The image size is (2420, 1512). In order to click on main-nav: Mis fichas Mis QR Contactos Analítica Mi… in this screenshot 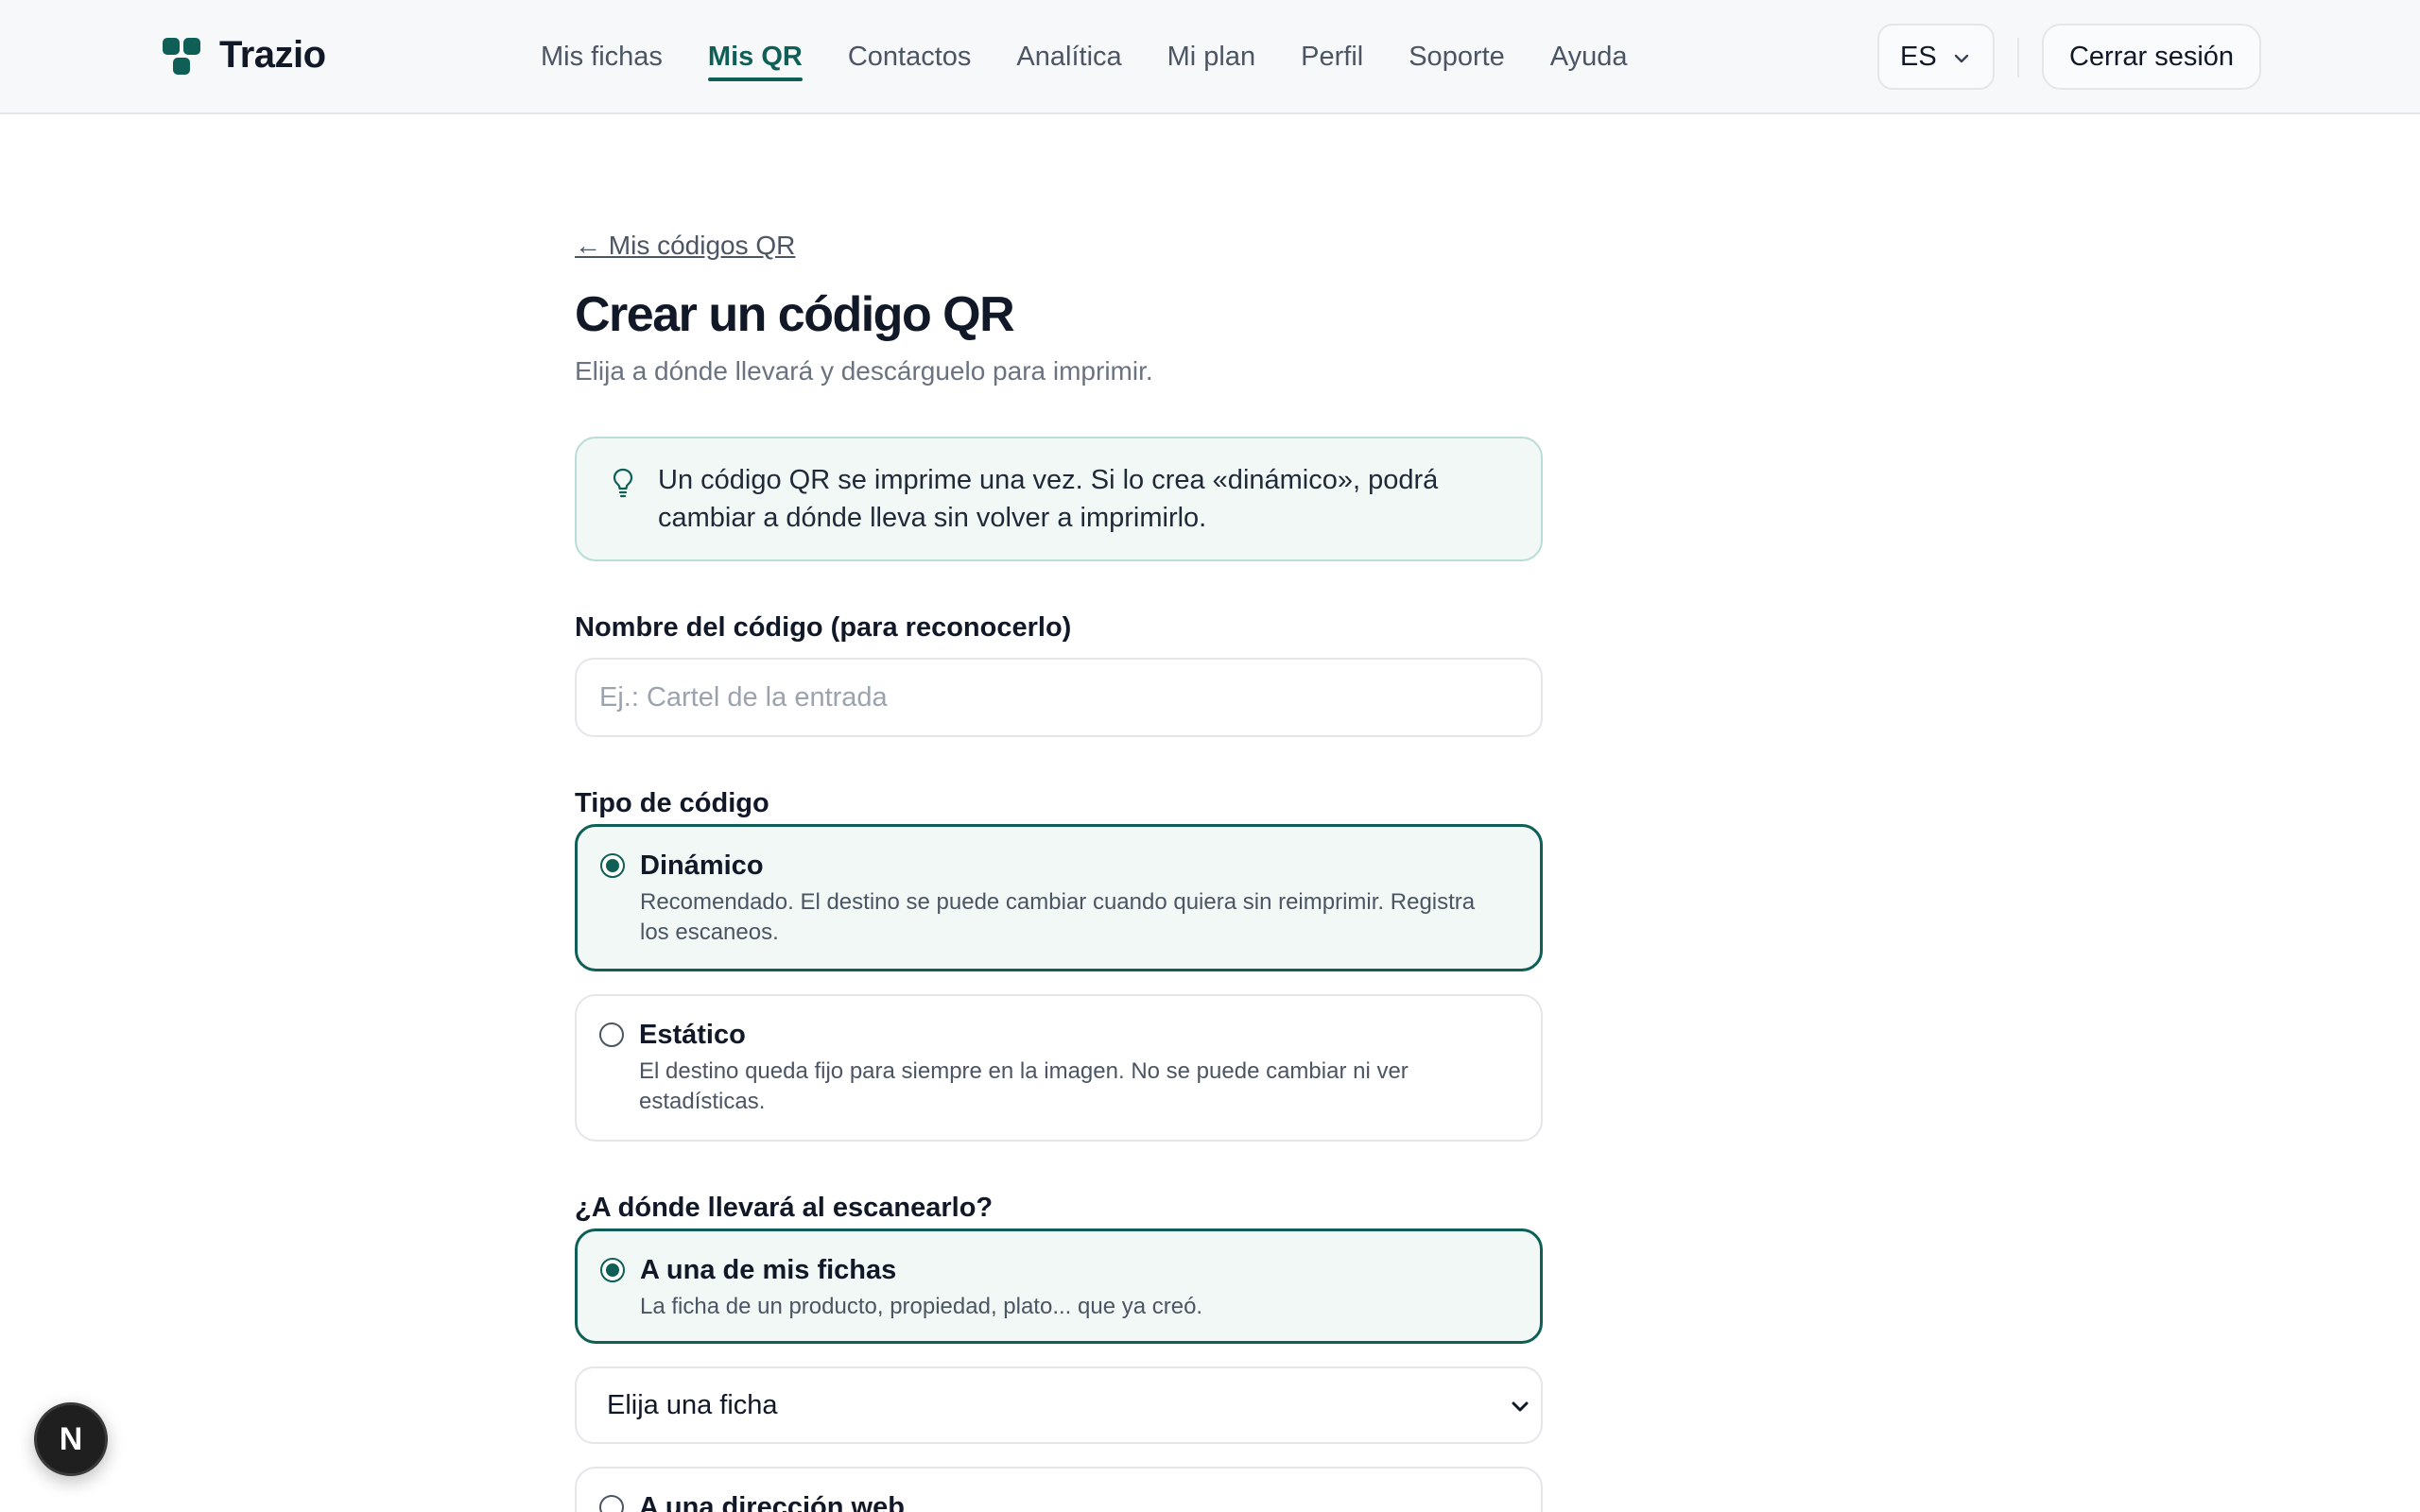, I will do `click(1107, 56)`.